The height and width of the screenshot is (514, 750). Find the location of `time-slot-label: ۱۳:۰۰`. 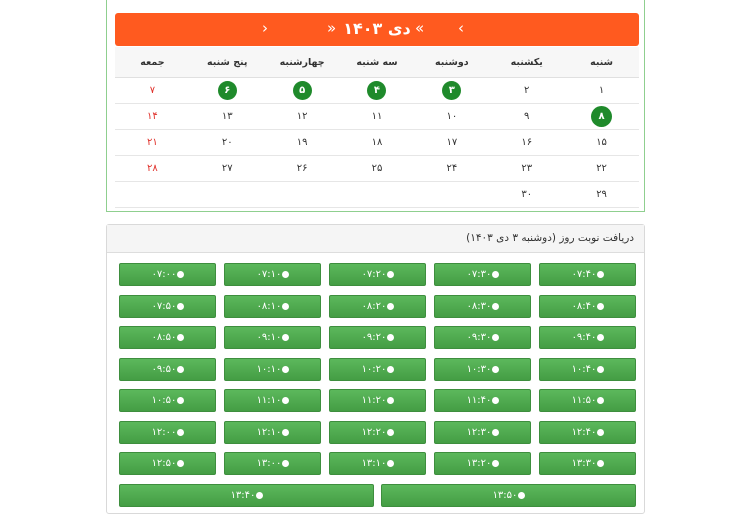

time-slot-label: ۱۳:۰۰ is located at coordinates (269, 463).